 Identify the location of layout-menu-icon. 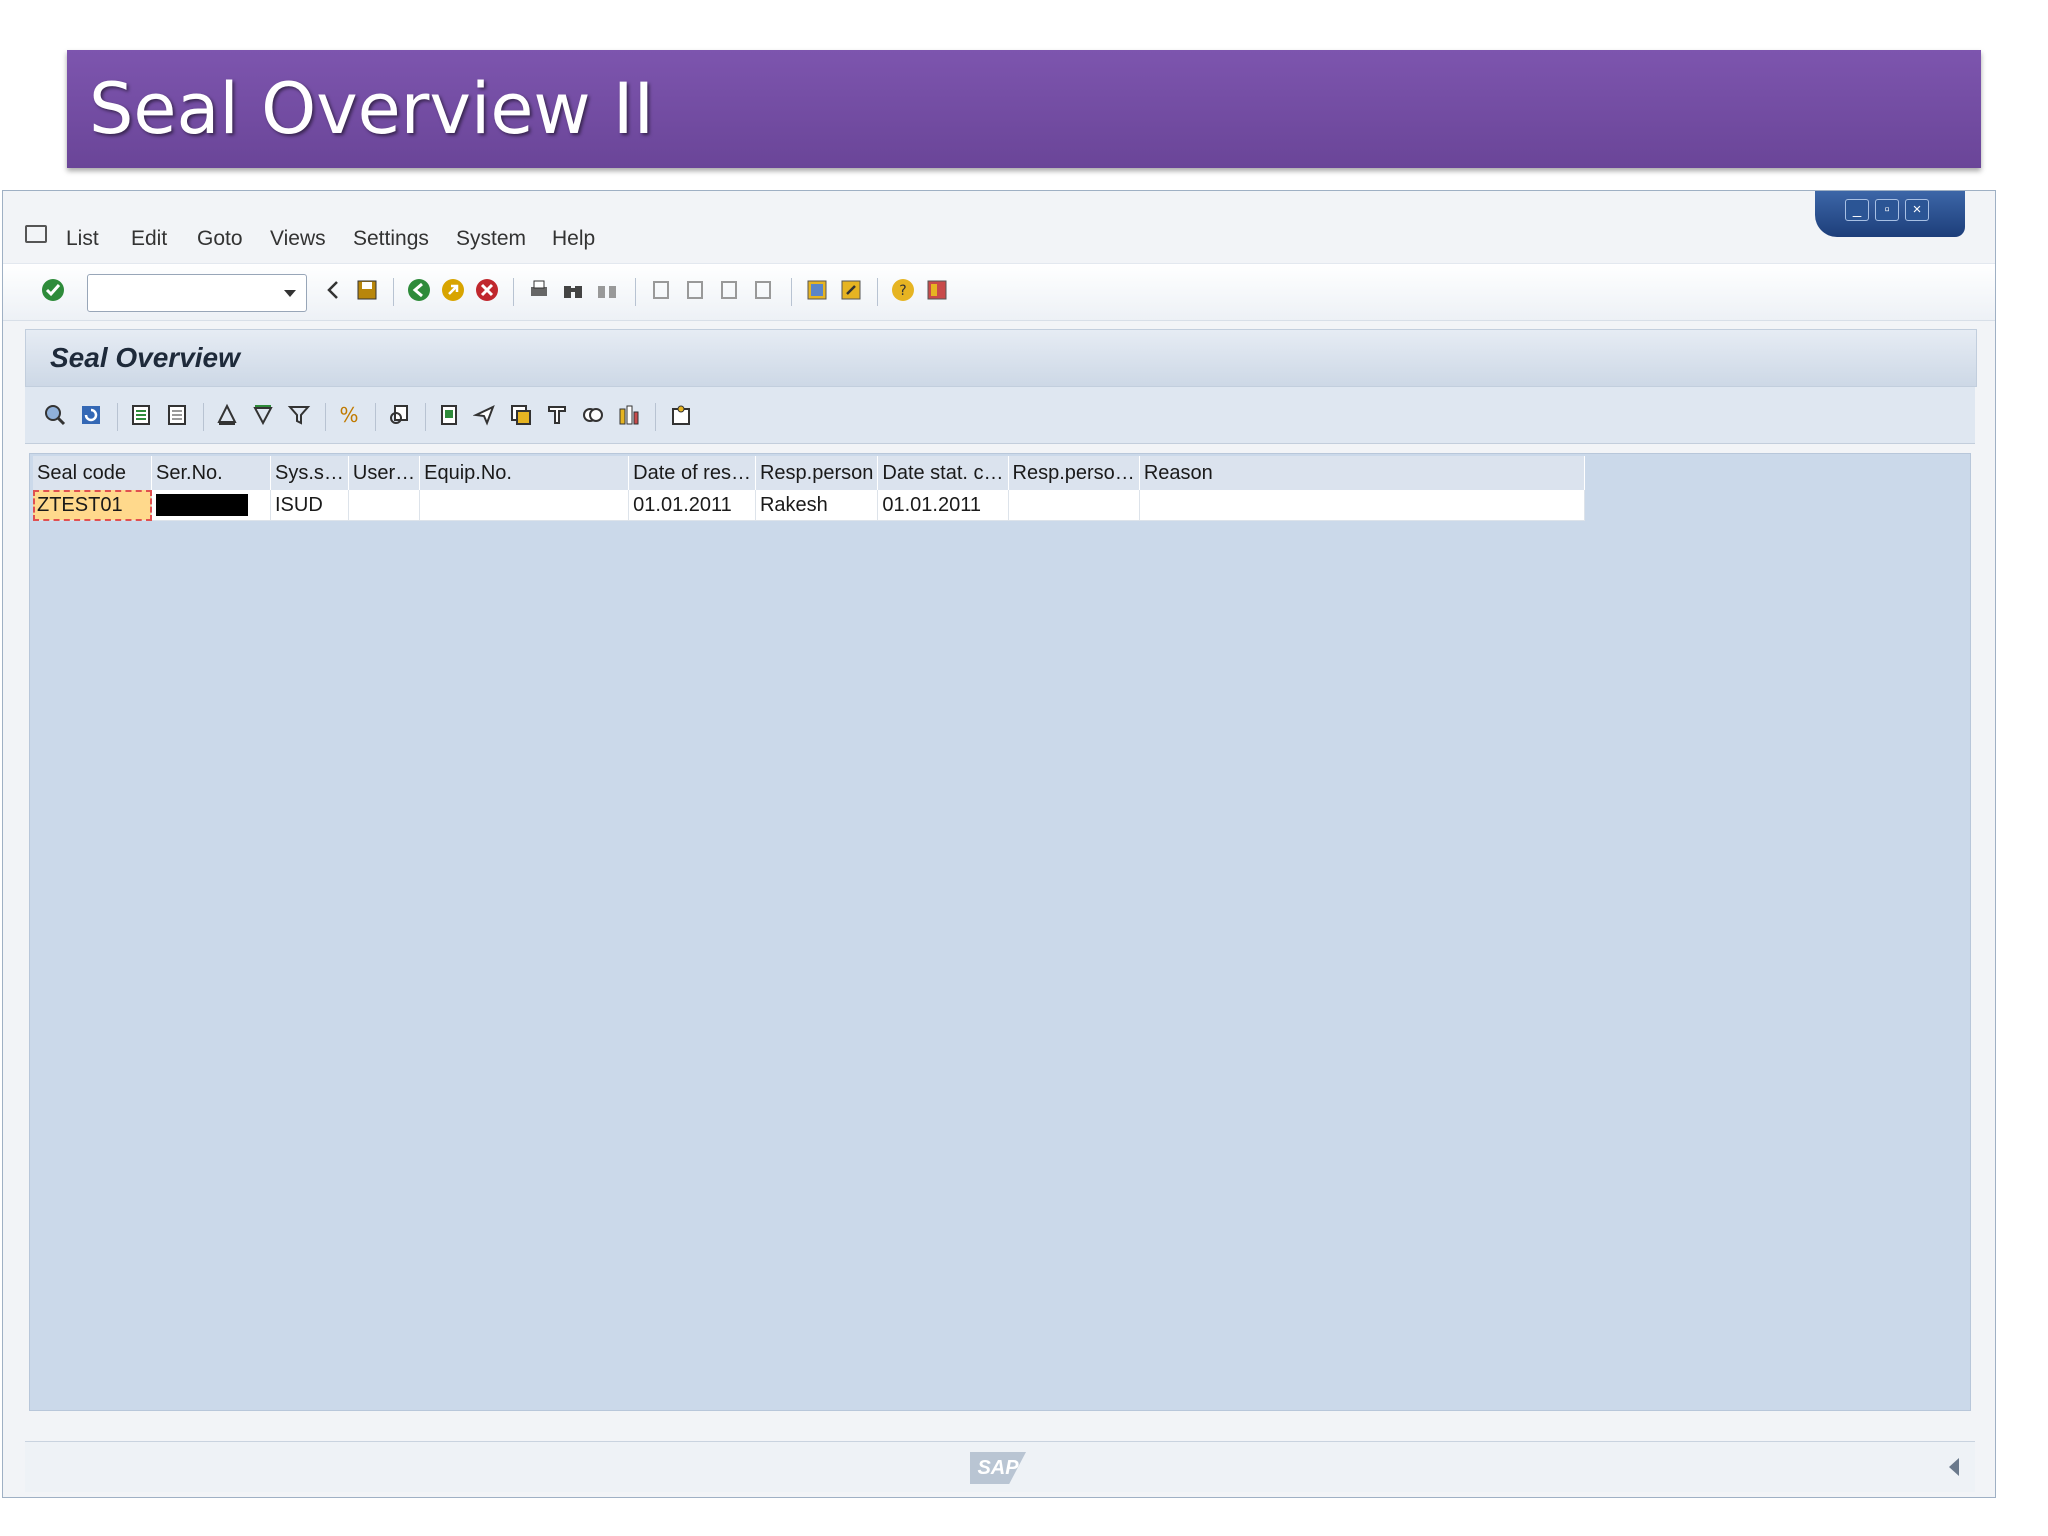
(937, 290).